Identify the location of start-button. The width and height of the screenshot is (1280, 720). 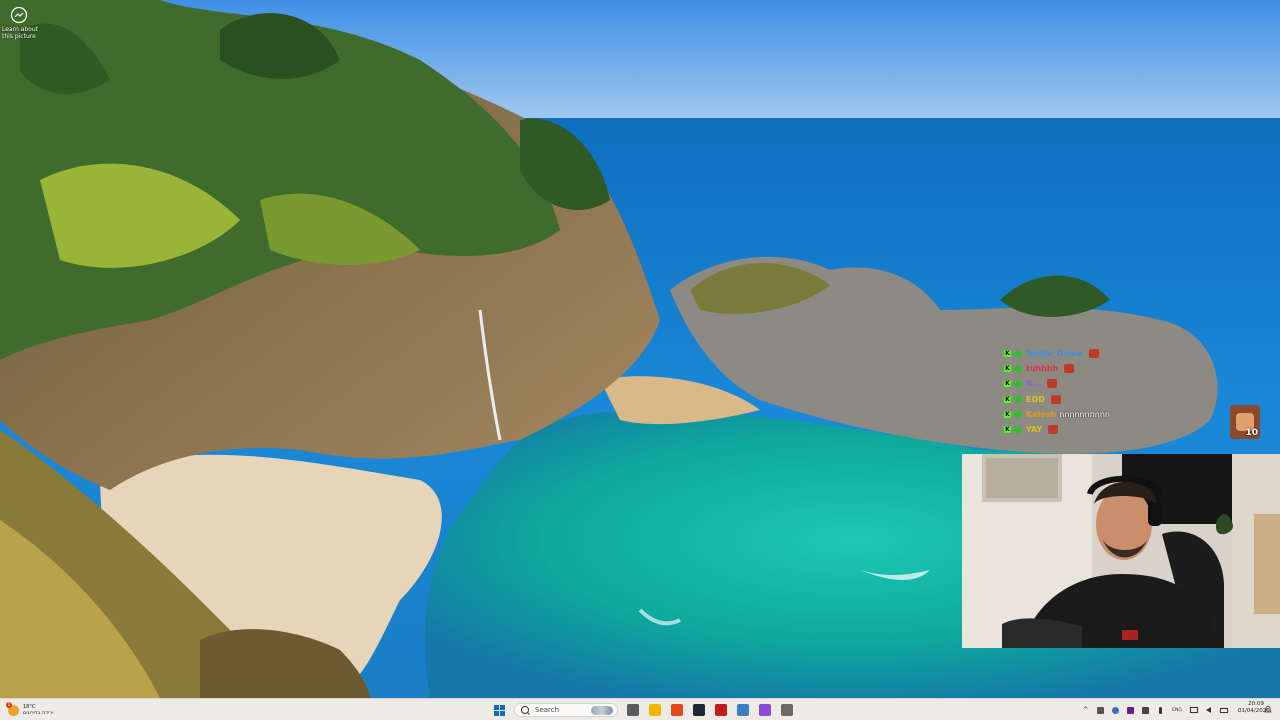
(499, 710).